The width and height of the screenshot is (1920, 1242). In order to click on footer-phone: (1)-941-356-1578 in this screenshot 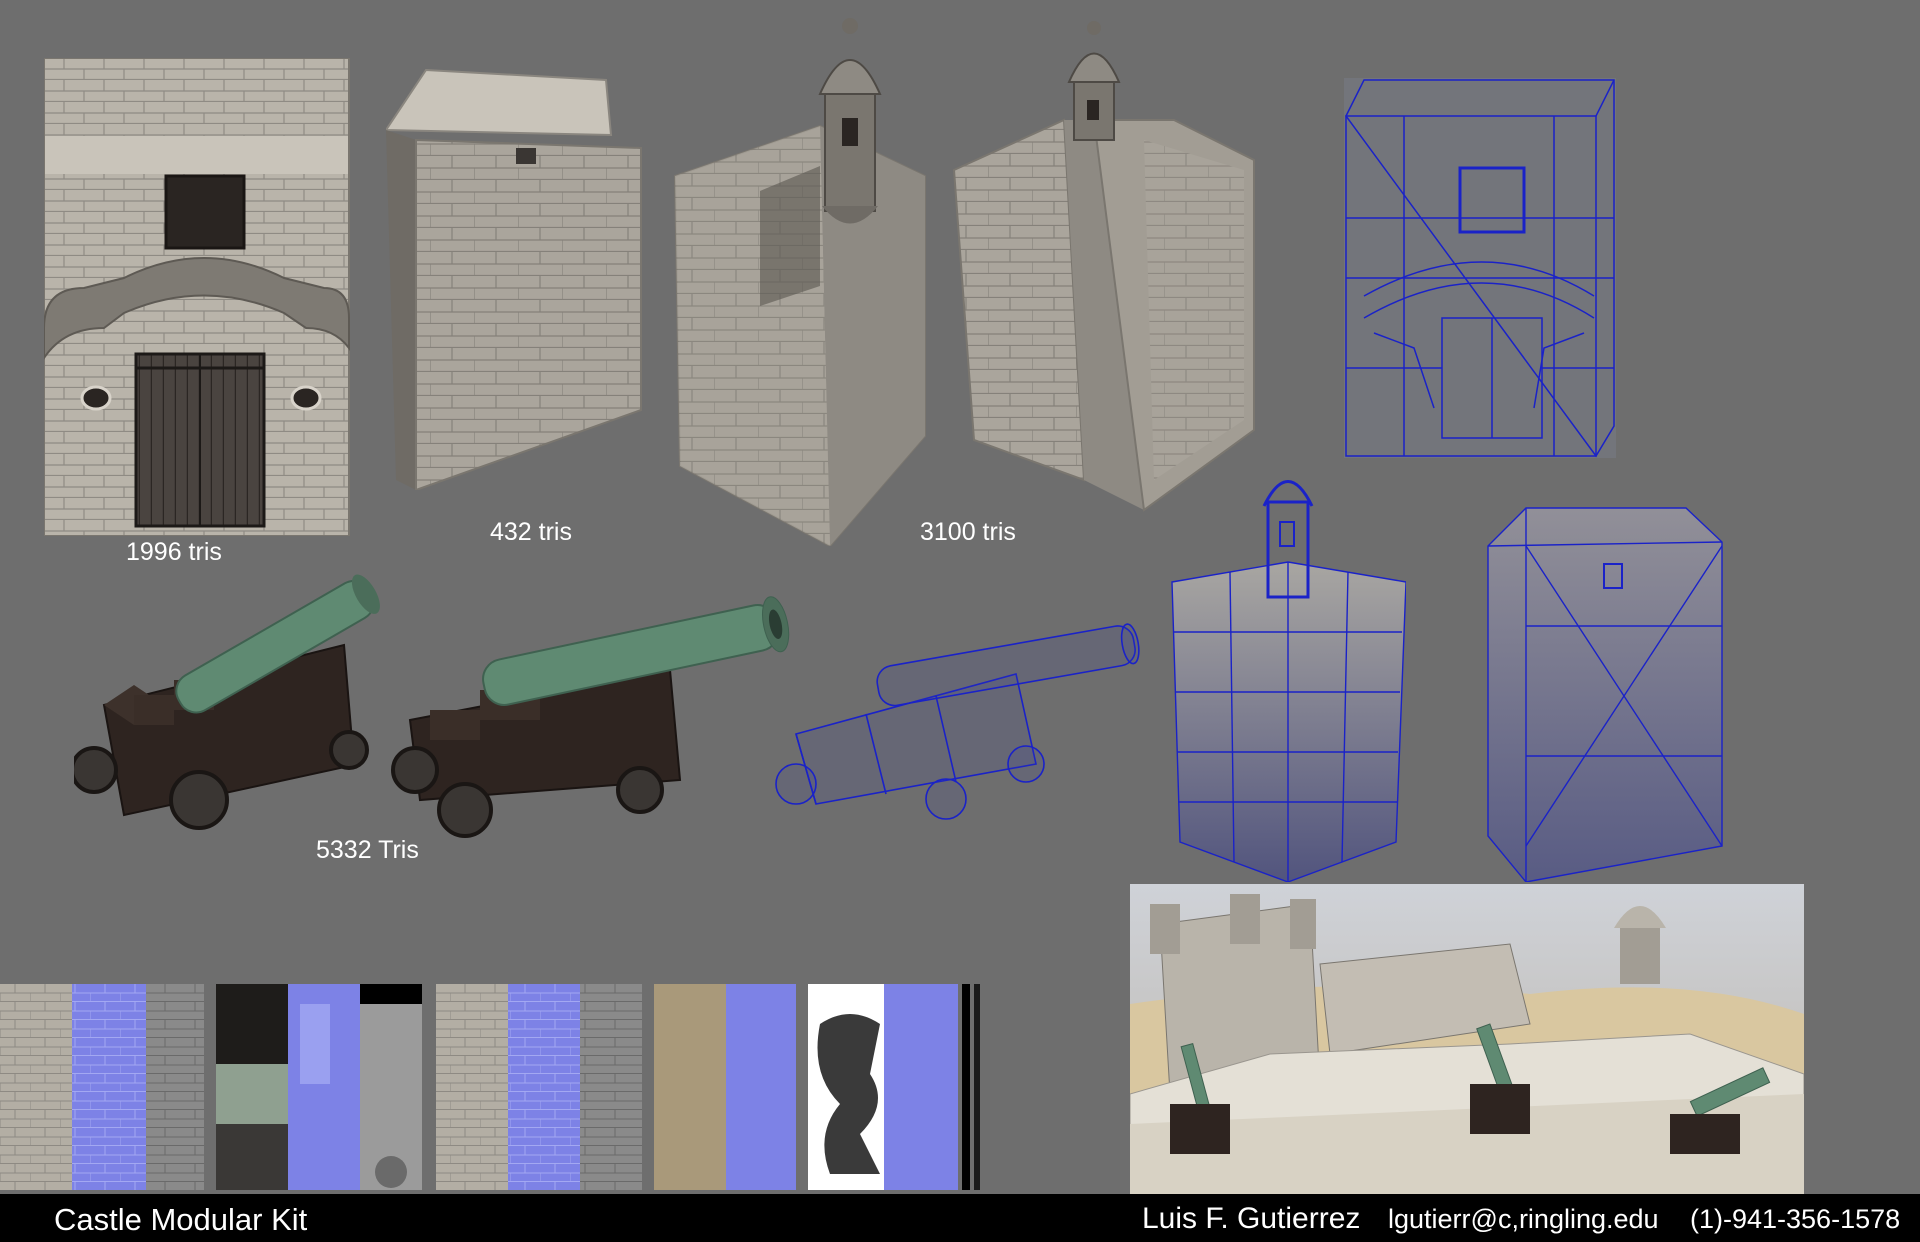, I will do `click(1795, 1219)`.